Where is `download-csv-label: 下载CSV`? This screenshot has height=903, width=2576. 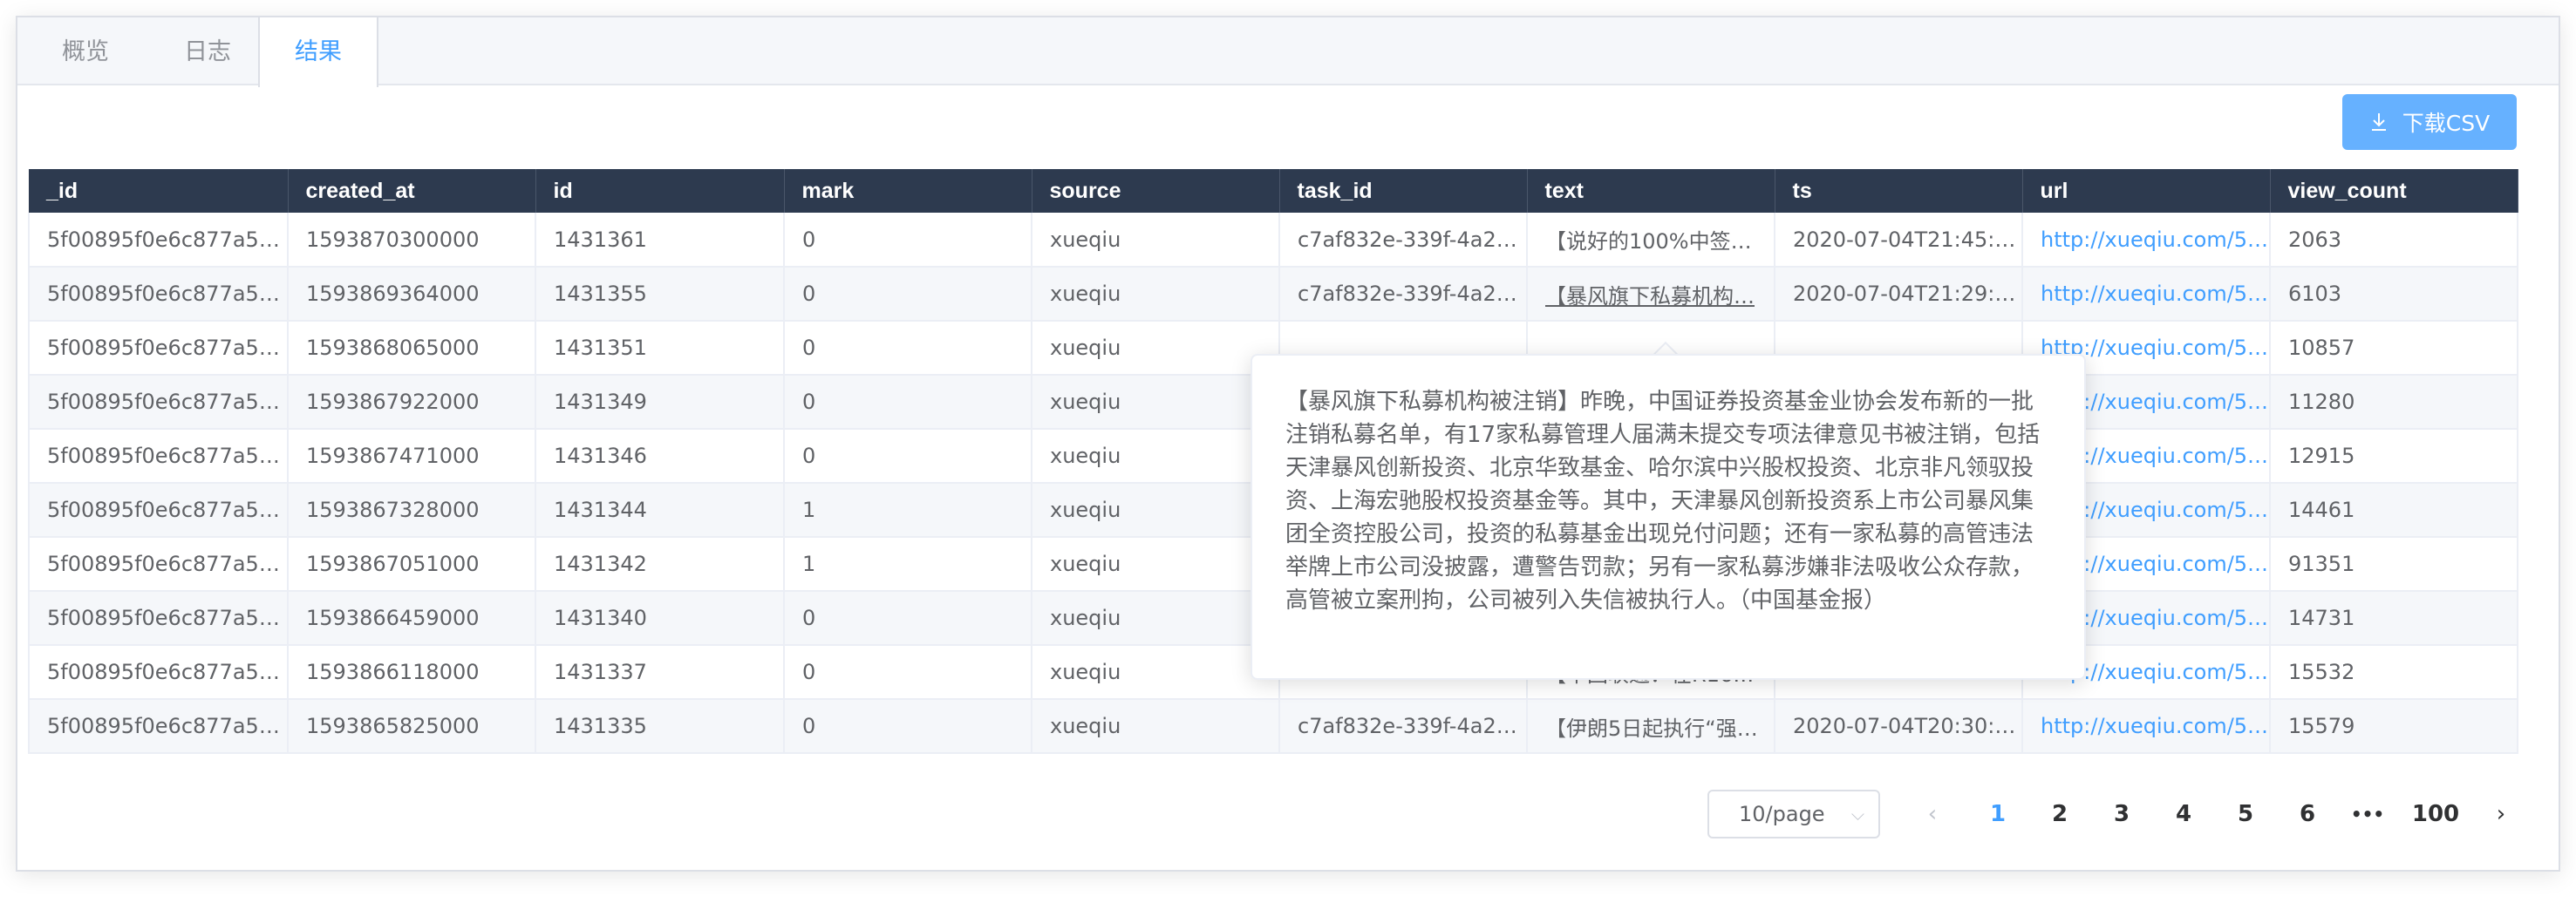
download-csv-label: 下载CSV is located at coordinates (2447, 124).